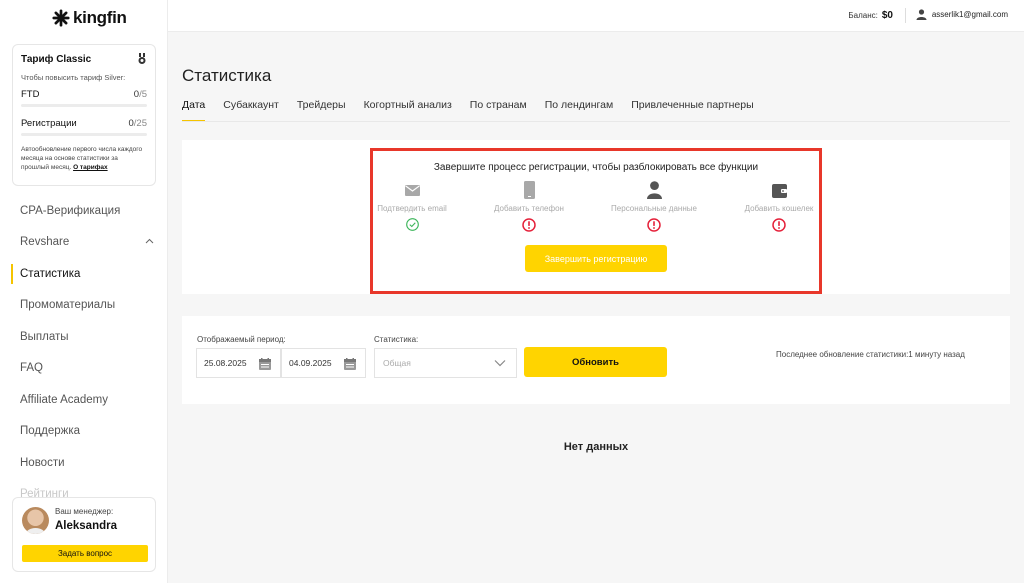 This screenshot has width=1024, height=583. I want to click on balance-value: $0, so click(887, 15).